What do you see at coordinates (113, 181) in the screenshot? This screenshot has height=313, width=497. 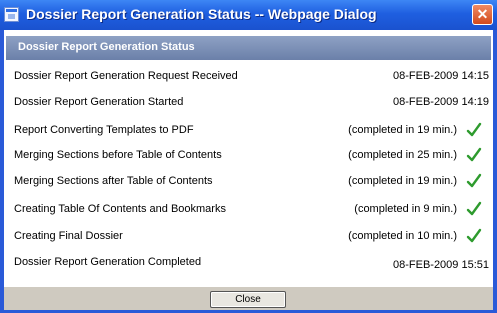 I see `status-label: Merging Sections after Table of Contents` at bounding box center [113, 181].